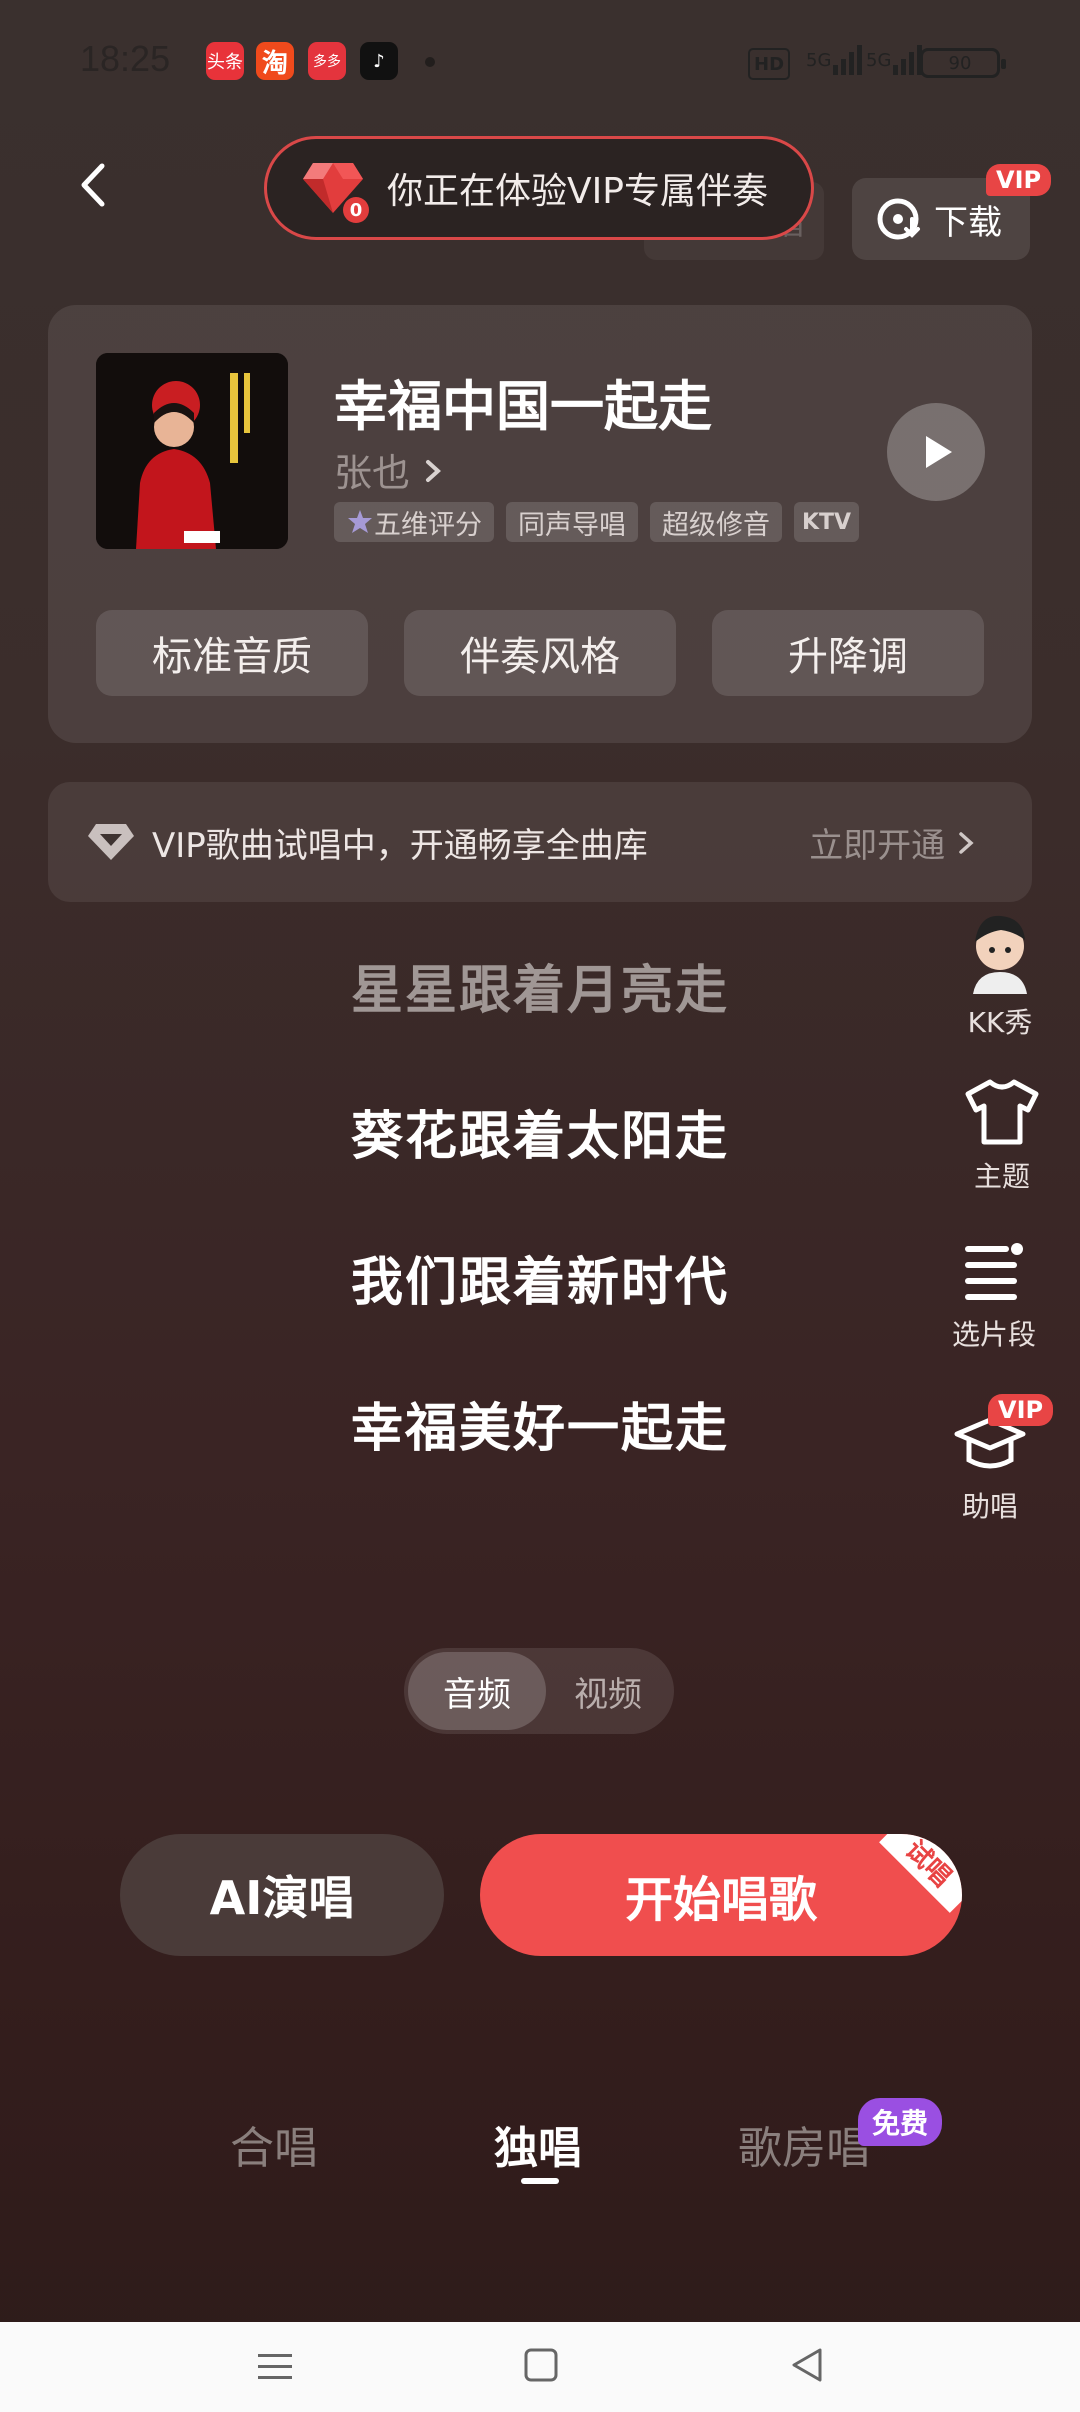 The width and height of the screenshot is (1080, 2412). Describe the element at coordinates (939, 452) in the screenshot. I see `play-icon` at that location.